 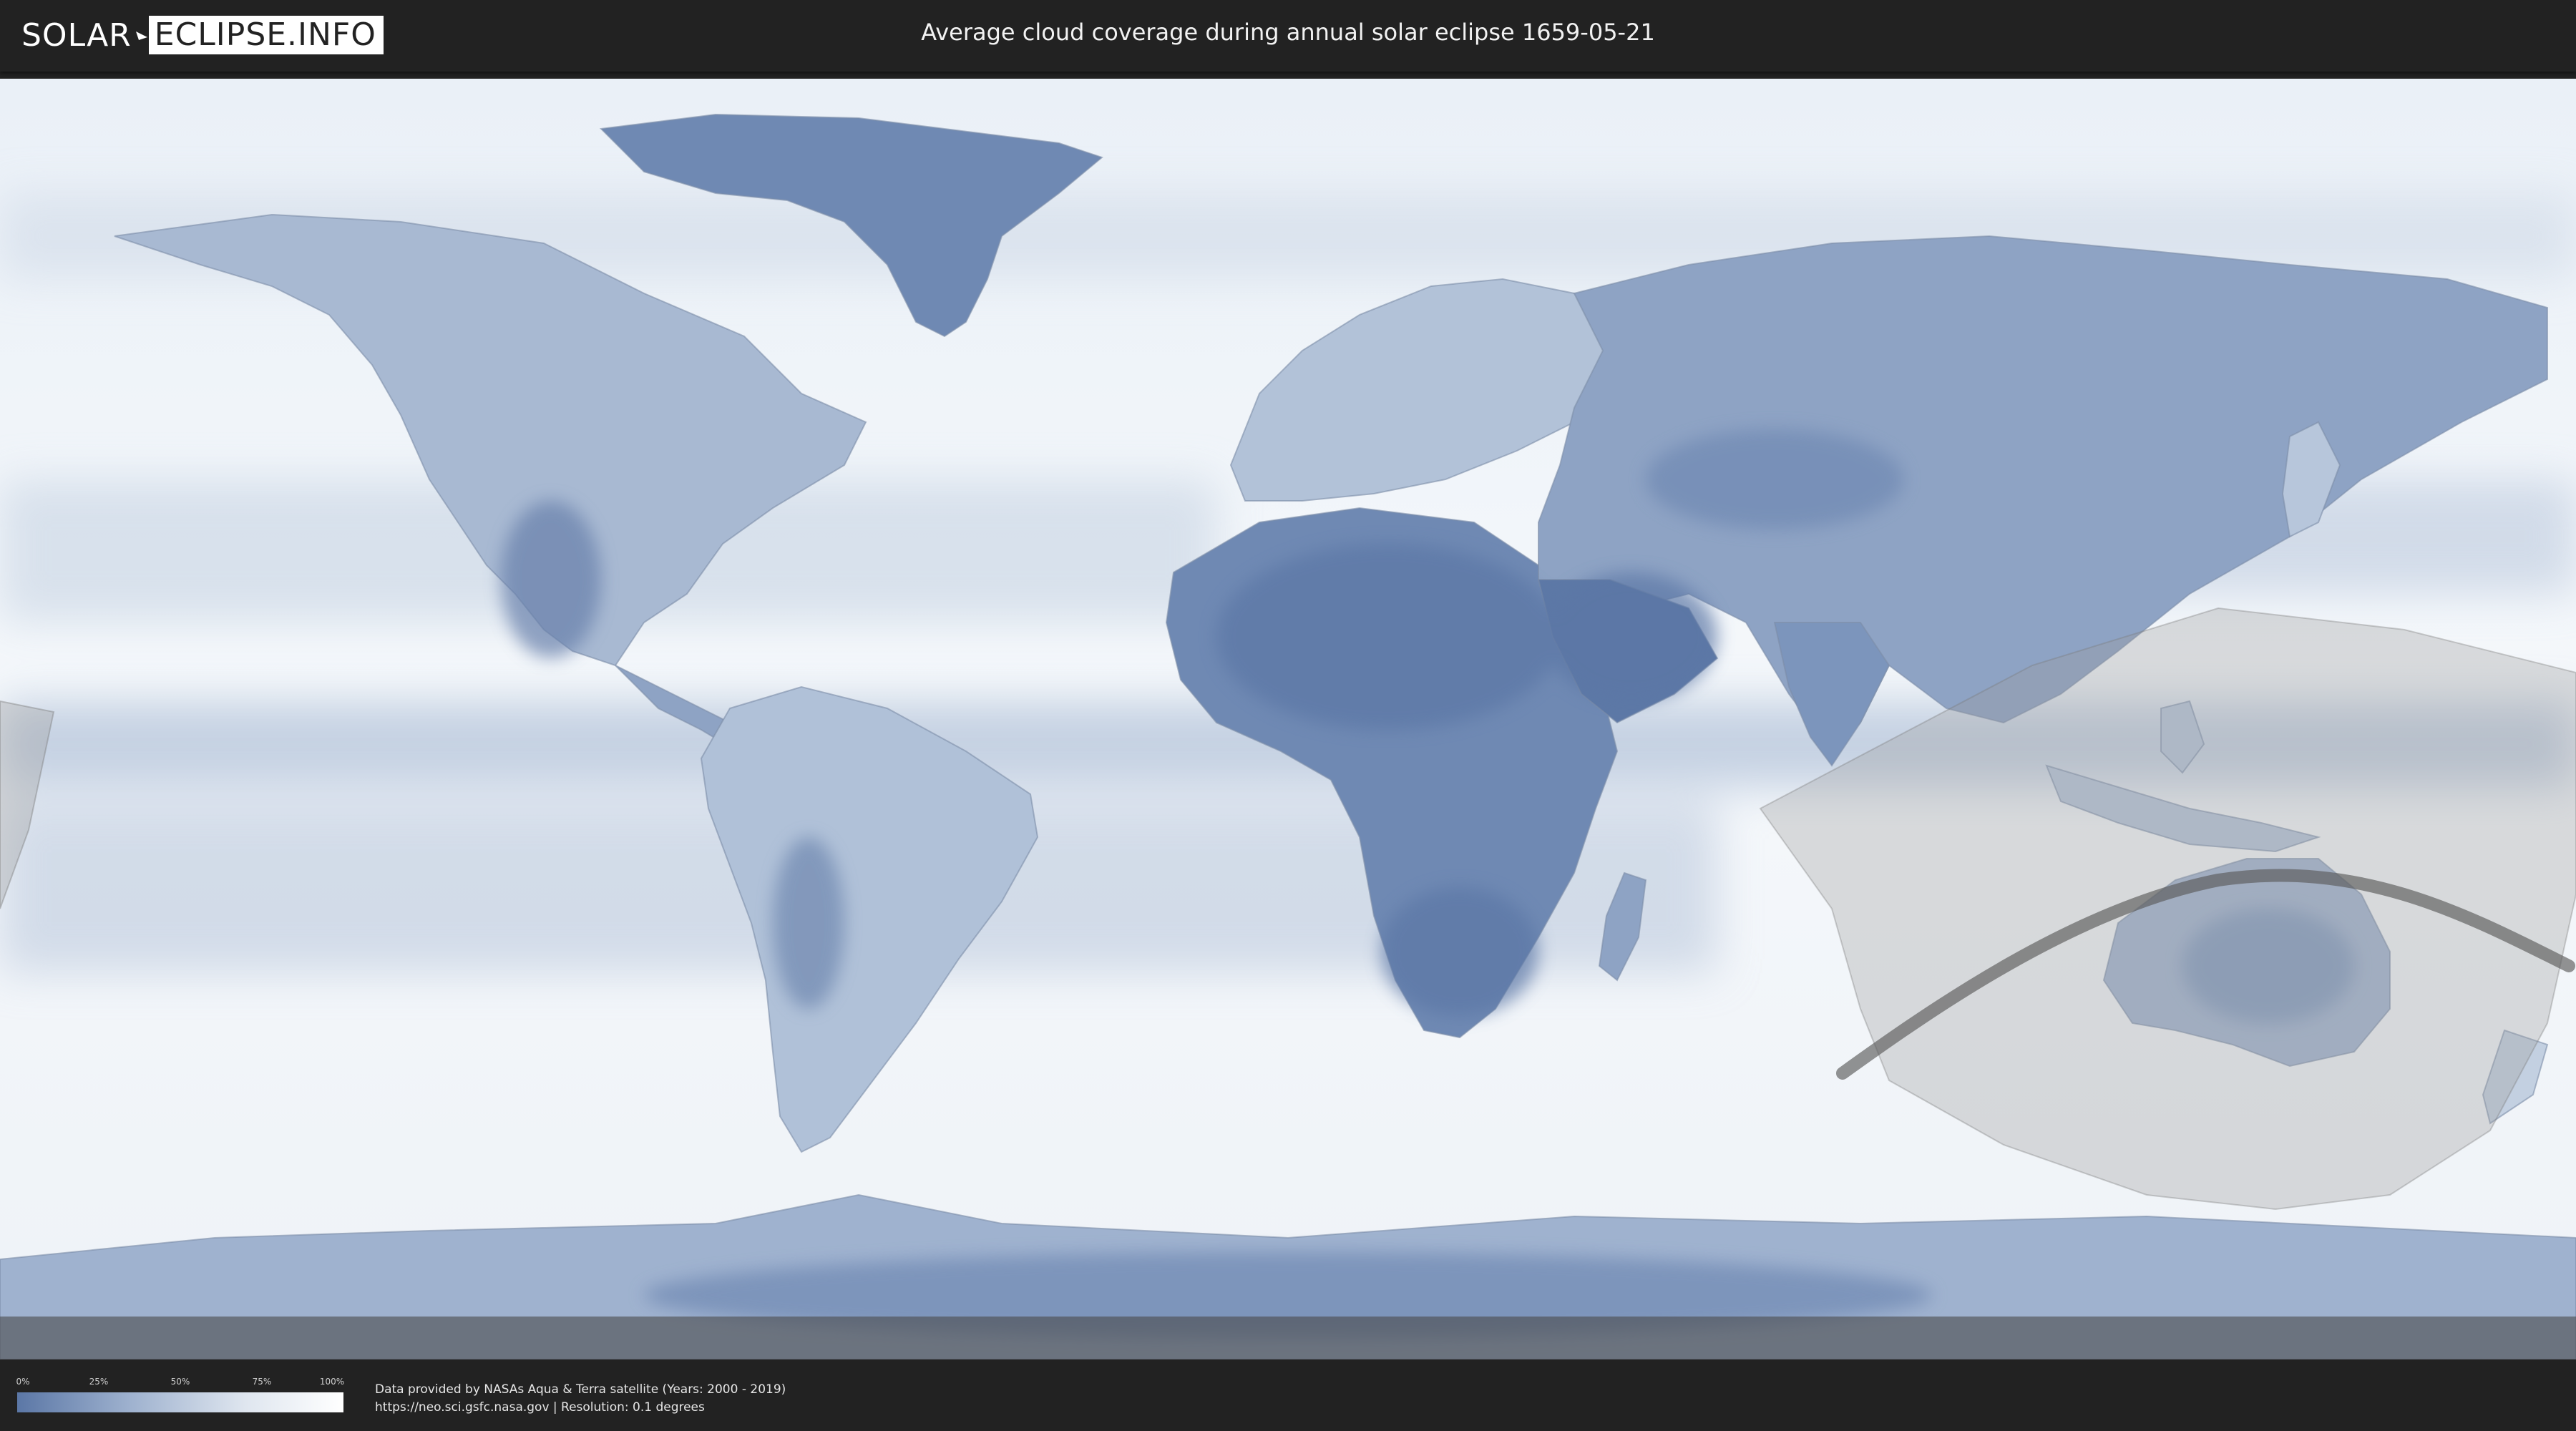 I want to click on cloud-coverage-legend: 0% 25% 50% 75% 100%, so click(x=180, y=1395).